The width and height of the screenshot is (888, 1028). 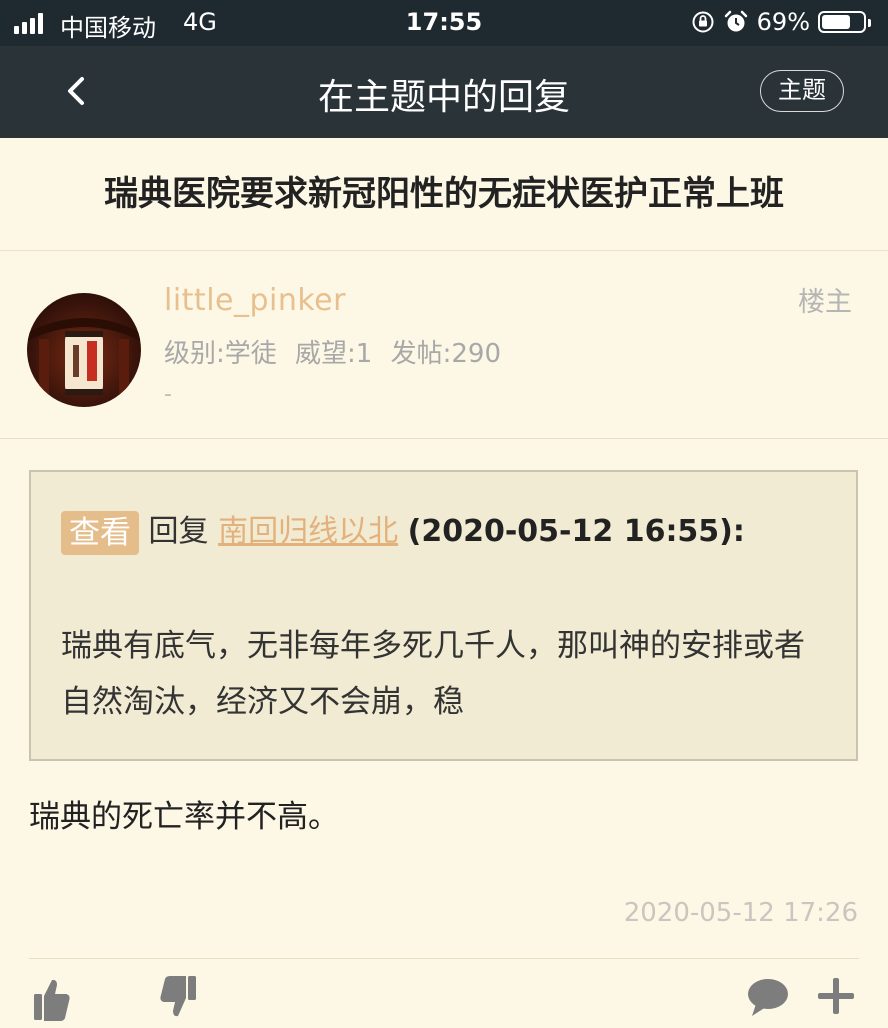 I want to click on plus-icon, so click(x=836, y=996).